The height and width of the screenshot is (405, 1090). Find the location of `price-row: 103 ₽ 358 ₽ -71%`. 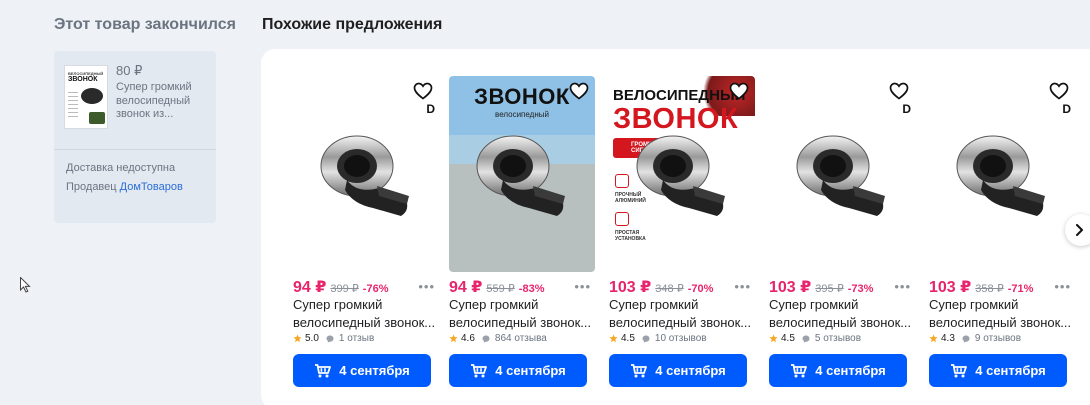

price-row: 103 ₽ 358 ₽ -71% is located at coordinates (1002, 287).